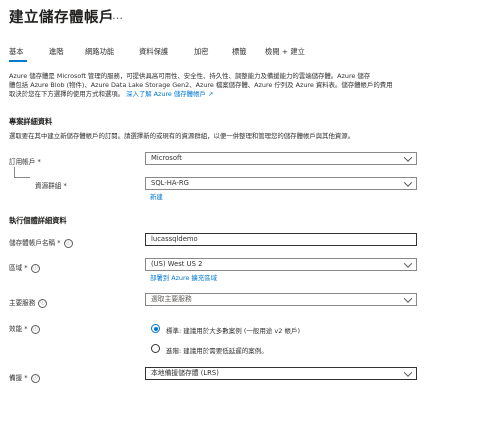 The image size is (500, 431). What do you see at coordinates (28, 303) in the screenshot?
I see `primary-service-label: 主要服務 ⓘ` at bounding box center [28, 303].